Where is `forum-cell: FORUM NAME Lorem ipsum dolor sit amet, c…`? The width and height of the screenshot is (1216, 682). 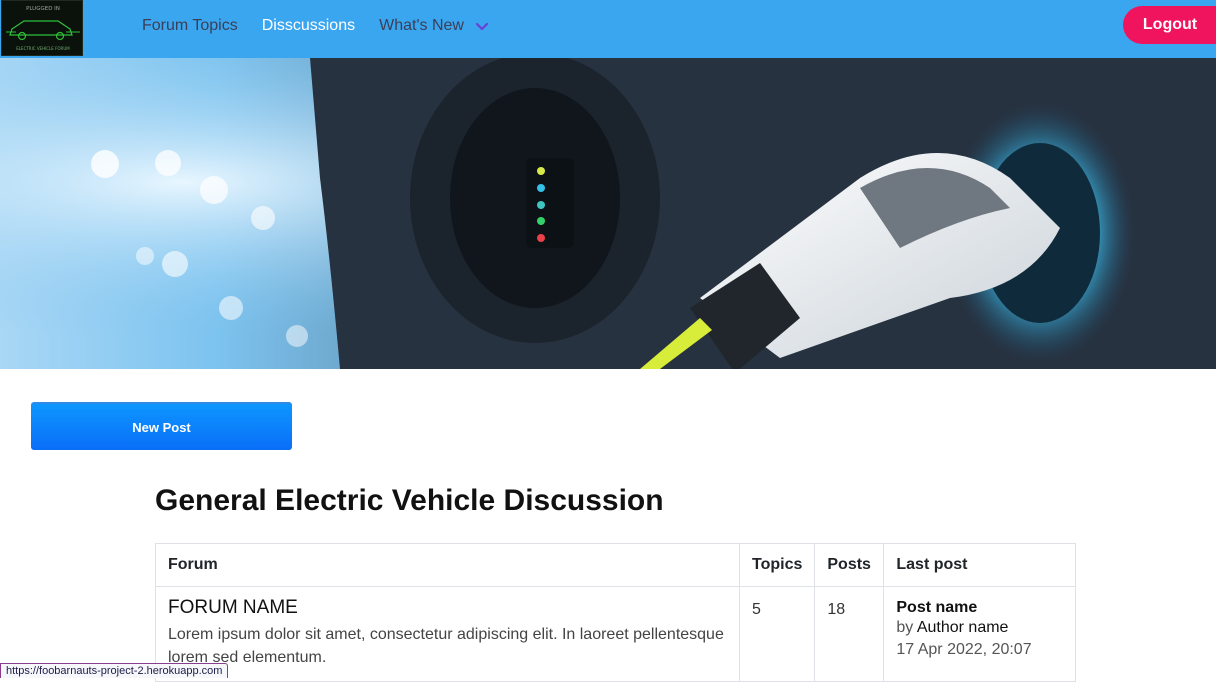 forum-cell: FORUM NAME Lorem ipsum dolor sit amet, c… is located at coordinates (447, 634).